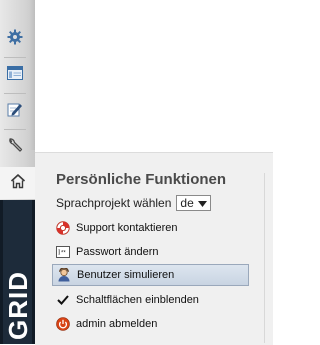  I want to click on home-icon, so click(18, 183).